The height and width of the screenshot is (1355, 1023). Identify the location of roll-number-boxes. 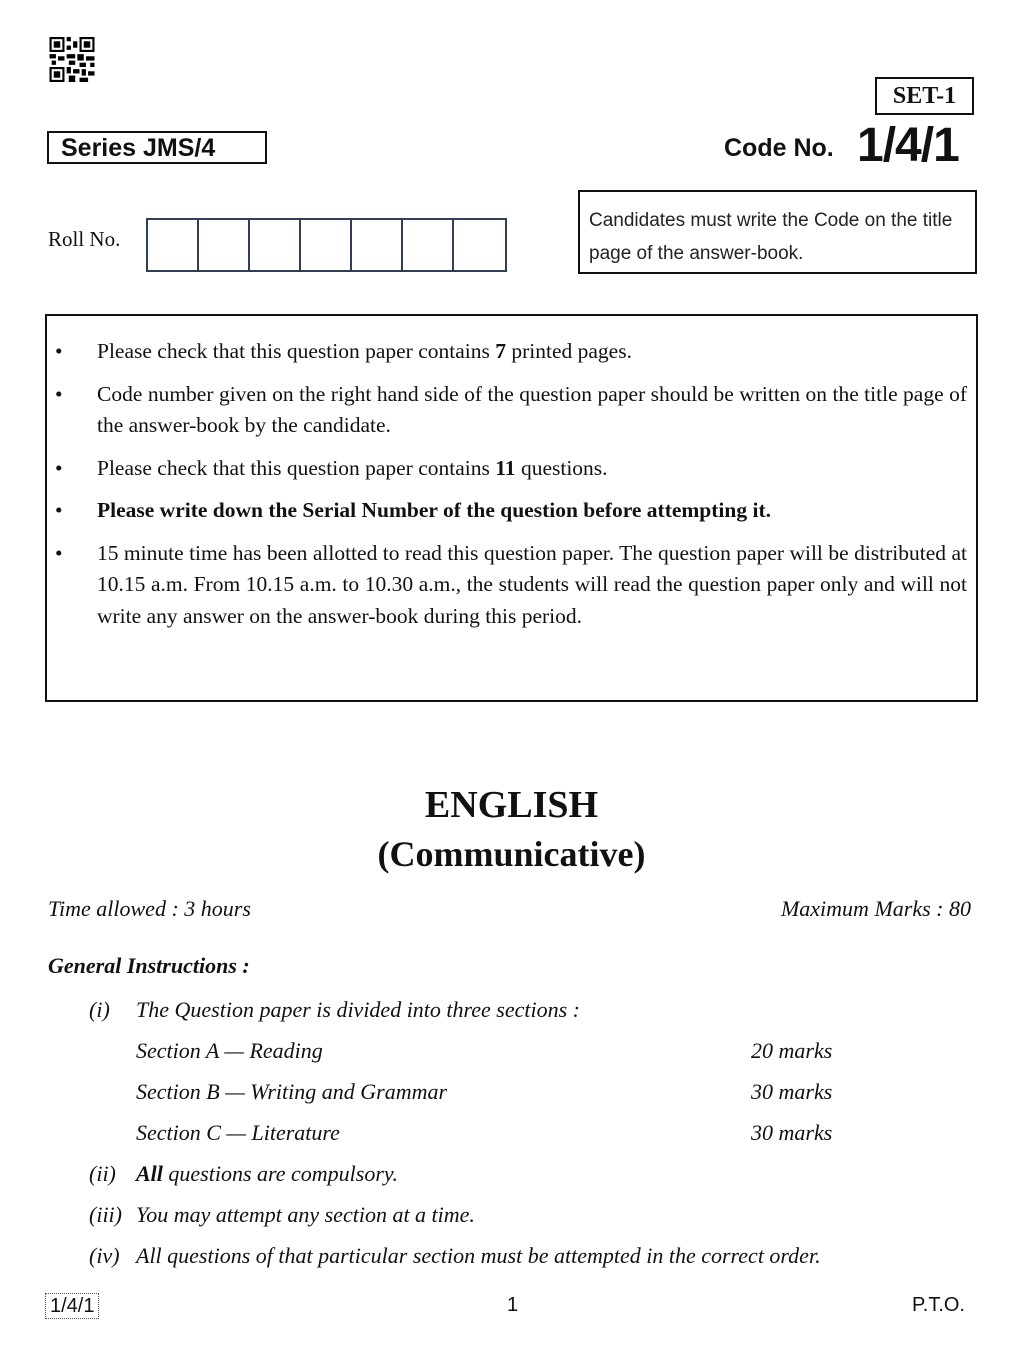
(326, 245).